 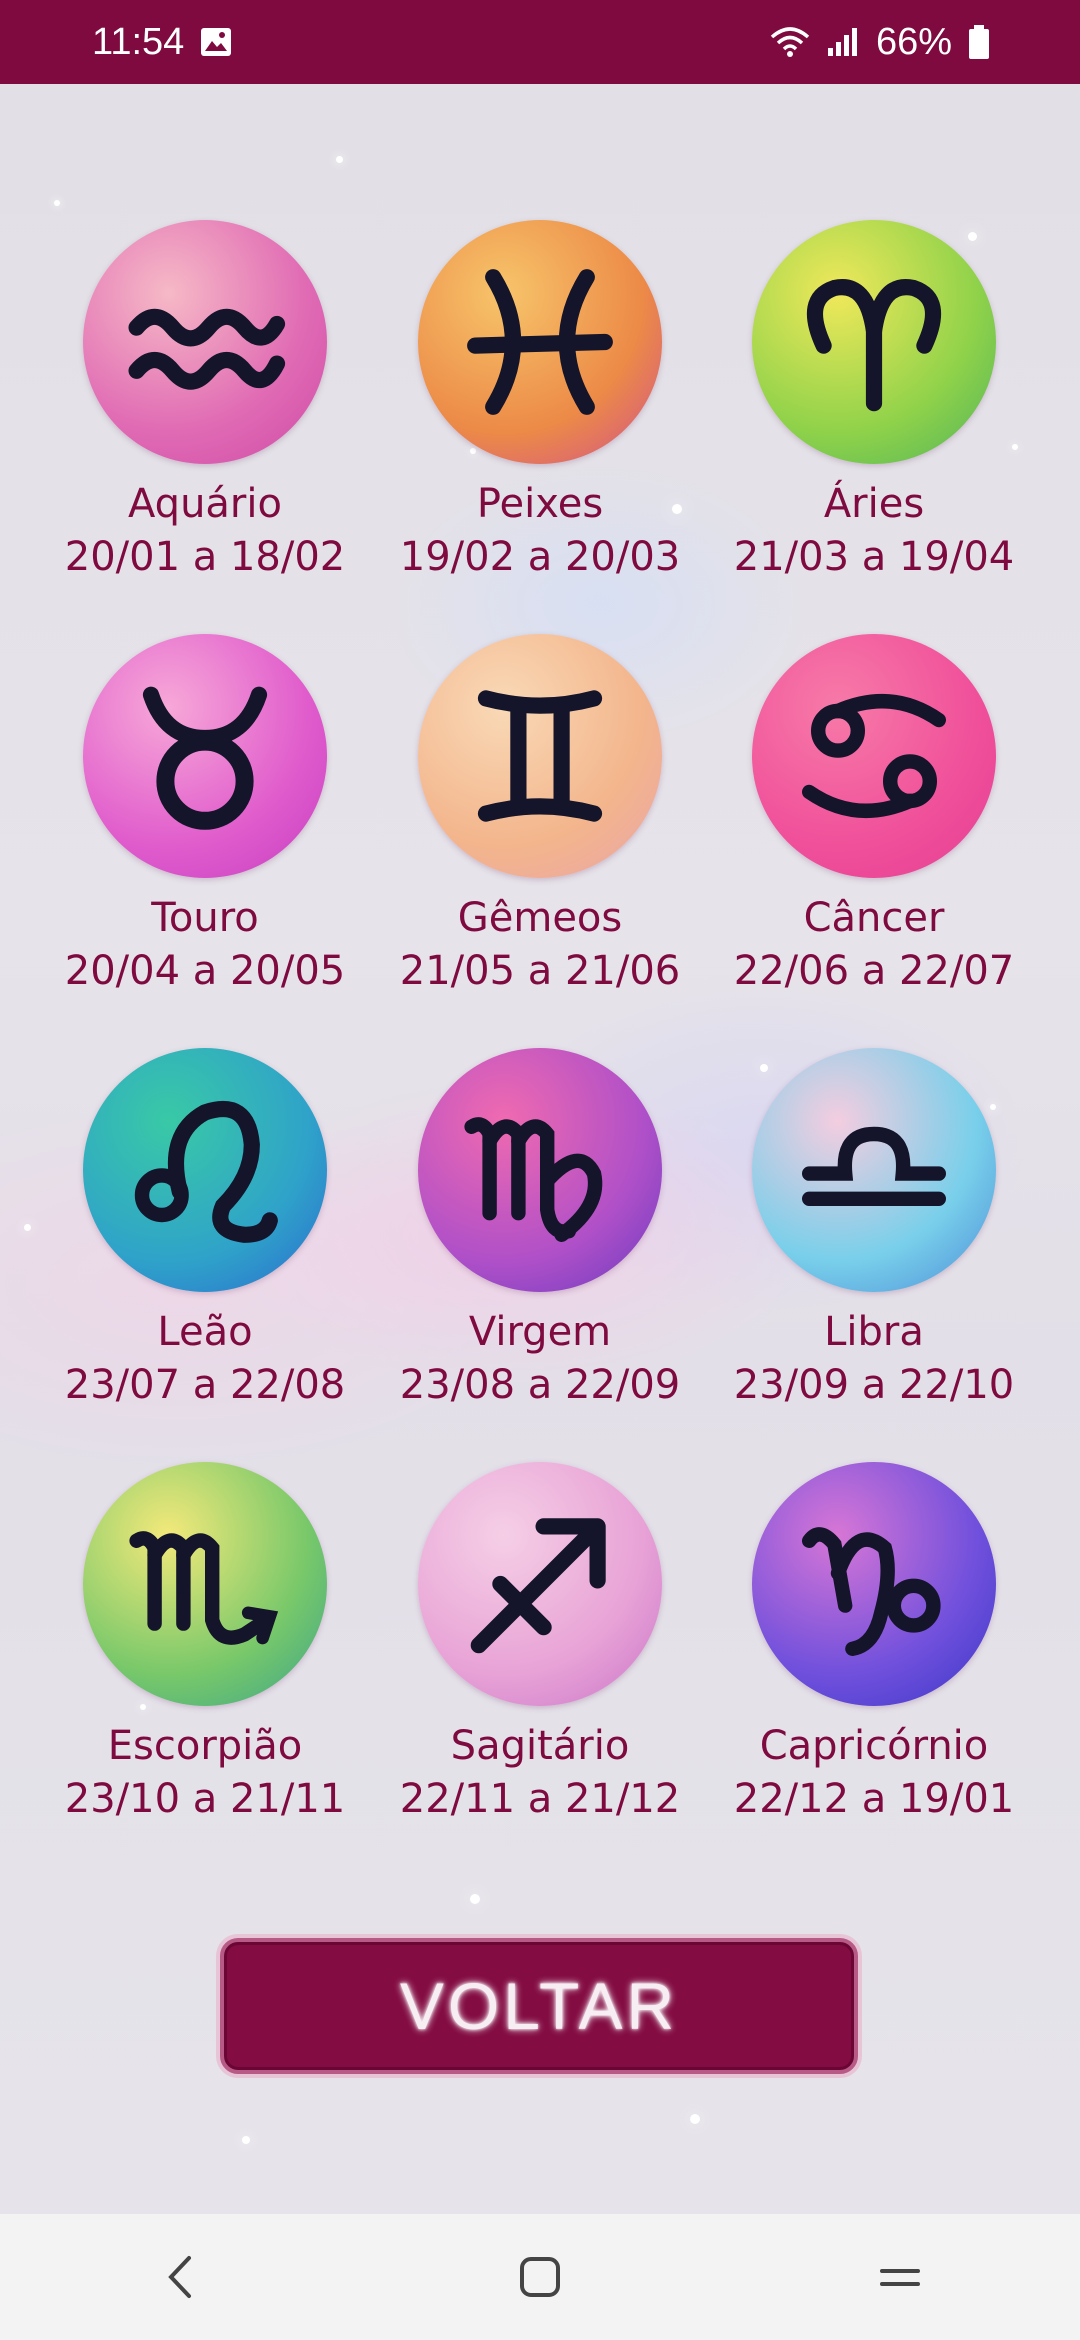 I want to click on sign-capricorn: Capricórnio 22/12 a 19/01, so click(x=874, y=1644).